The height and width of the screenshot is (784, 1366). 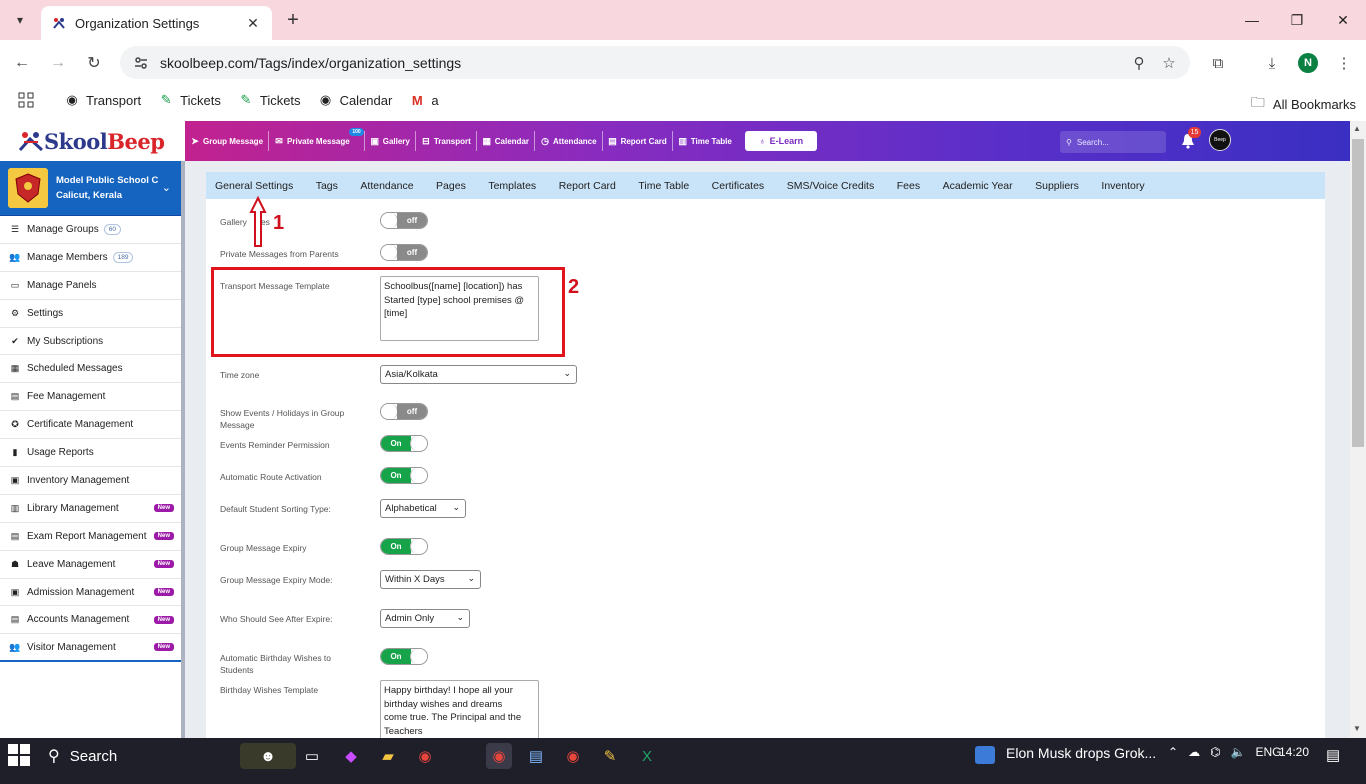 I want to click on excel-icon: X, so click(x=647, y=756).